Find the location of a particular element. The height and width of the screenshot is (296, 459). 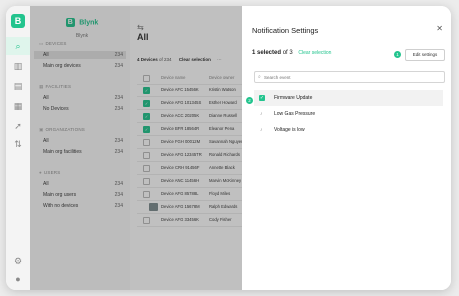

total-label: of 3 is located at coordinates (287, 53).